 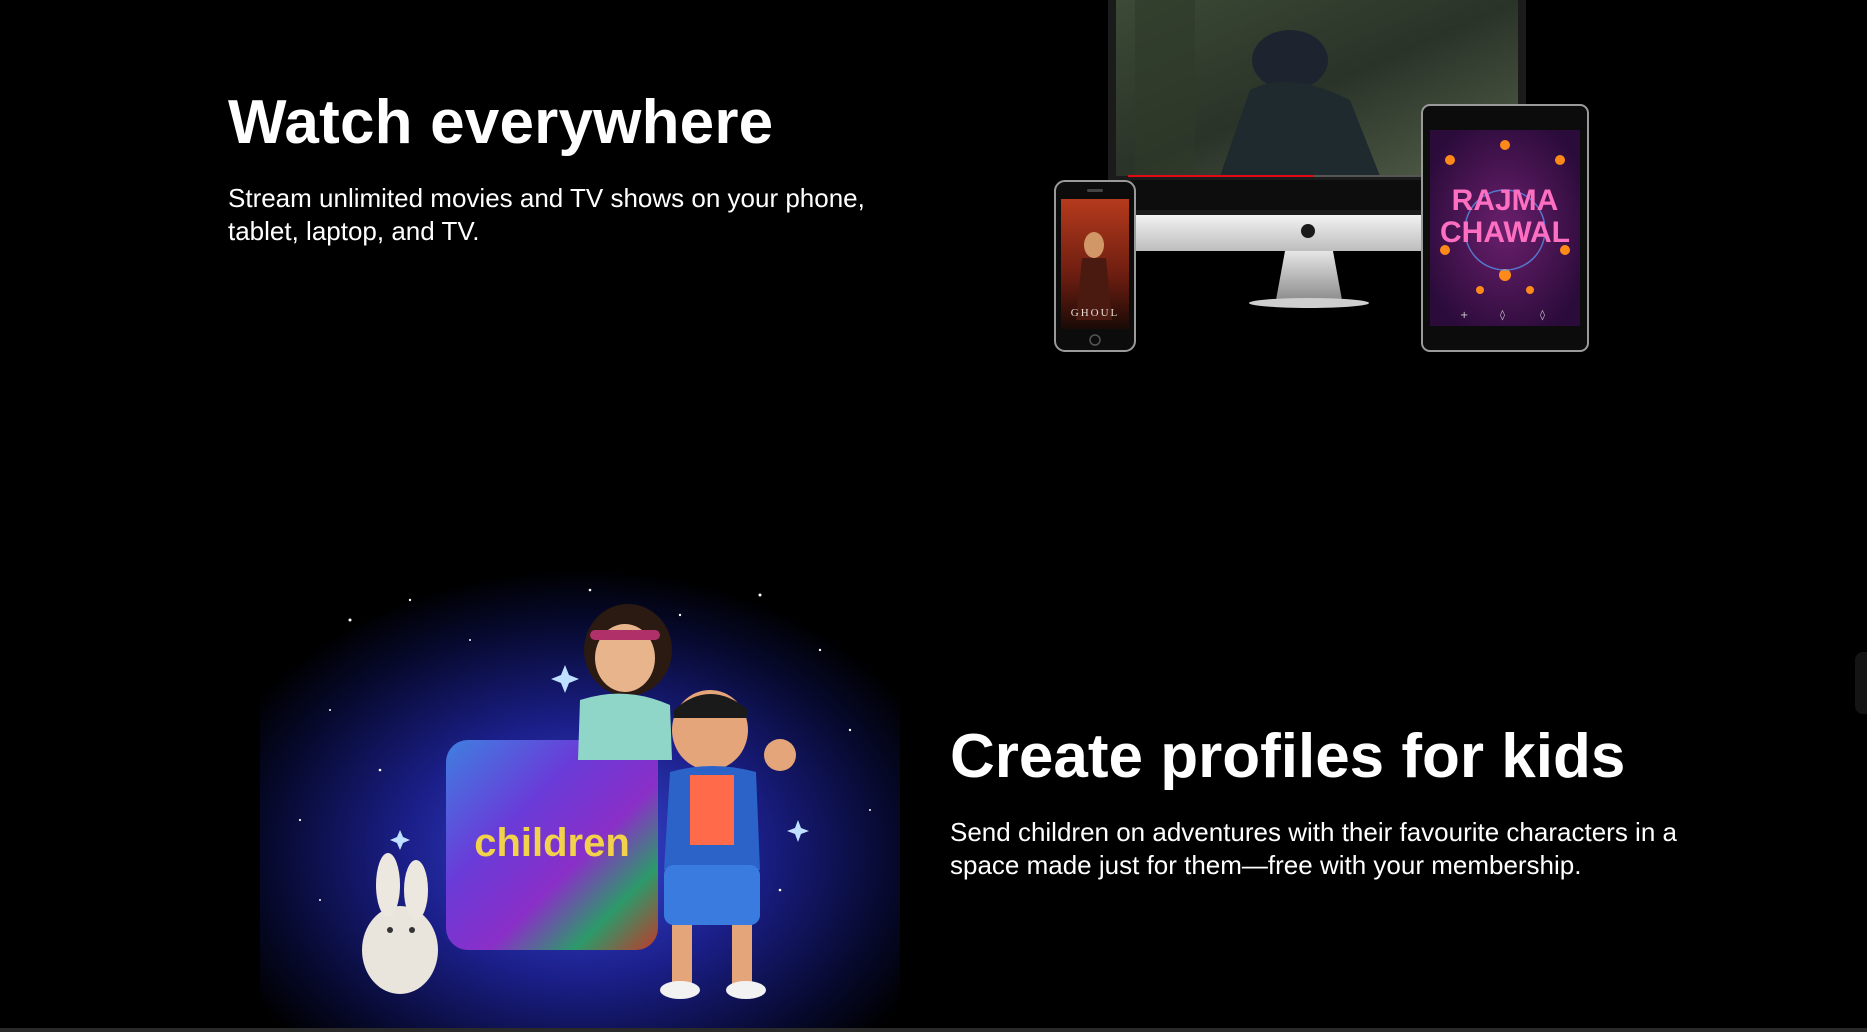 What do you see at coordinates (552, 843) in the screenshot?
I see `children-badge-label: children` at bounding box center [552, 843].